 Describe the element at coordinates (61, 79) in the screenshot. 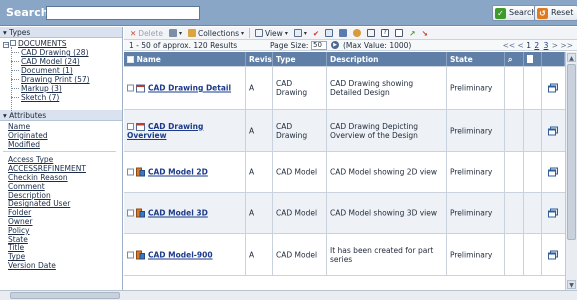

I see `type-item-drawing-print: Drawing Print (57)` at that location.